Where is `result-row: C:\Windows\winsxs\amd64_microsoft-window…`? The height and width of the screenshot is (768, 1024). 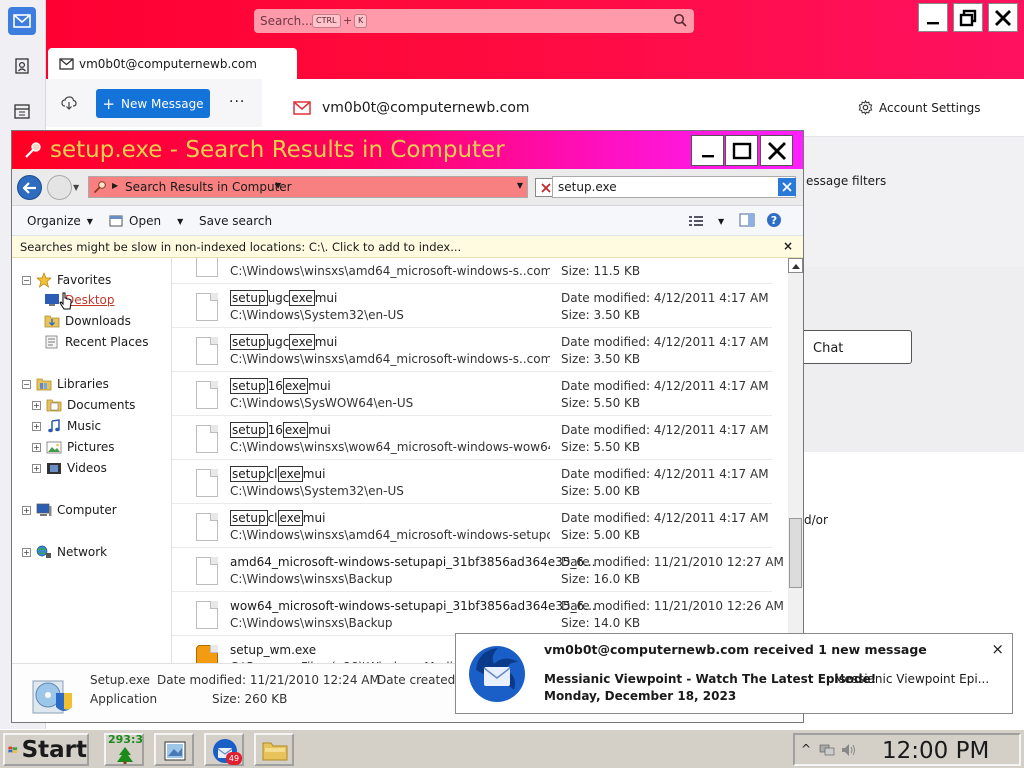 result-row: C:\Windows\winsxs\amd64_microsoft-window… is located at coordinates (472, 271).